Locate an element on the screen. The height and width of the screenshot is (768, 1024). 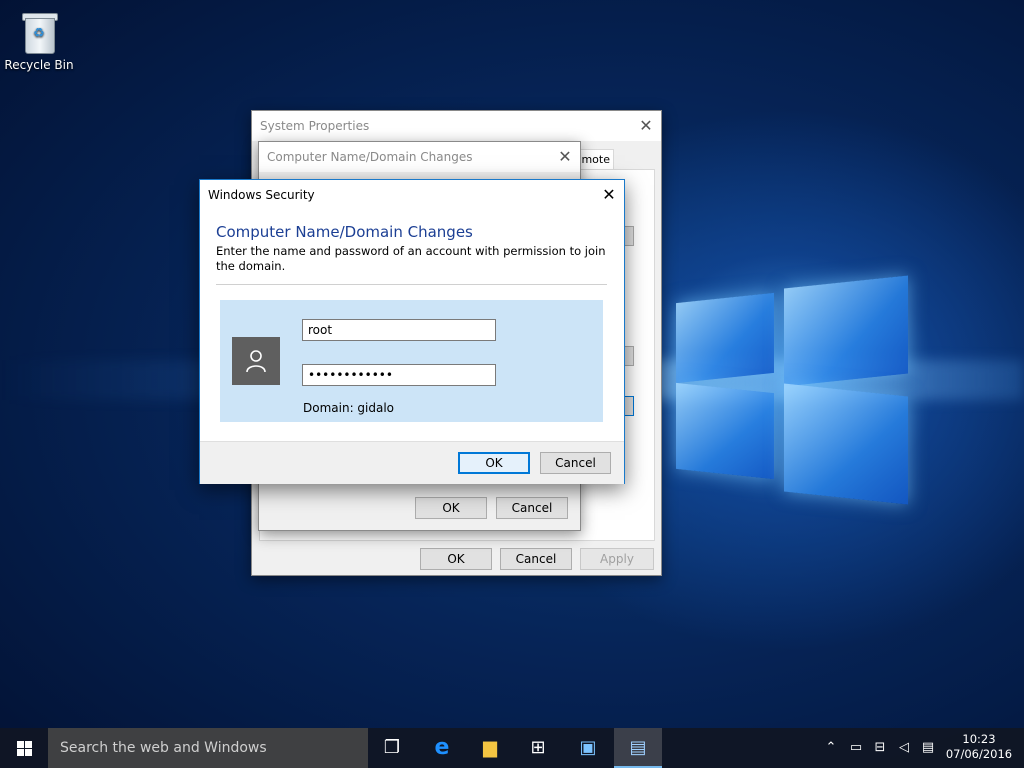
domain-label: Domain: gidalo is located at coordinates (349, 408).